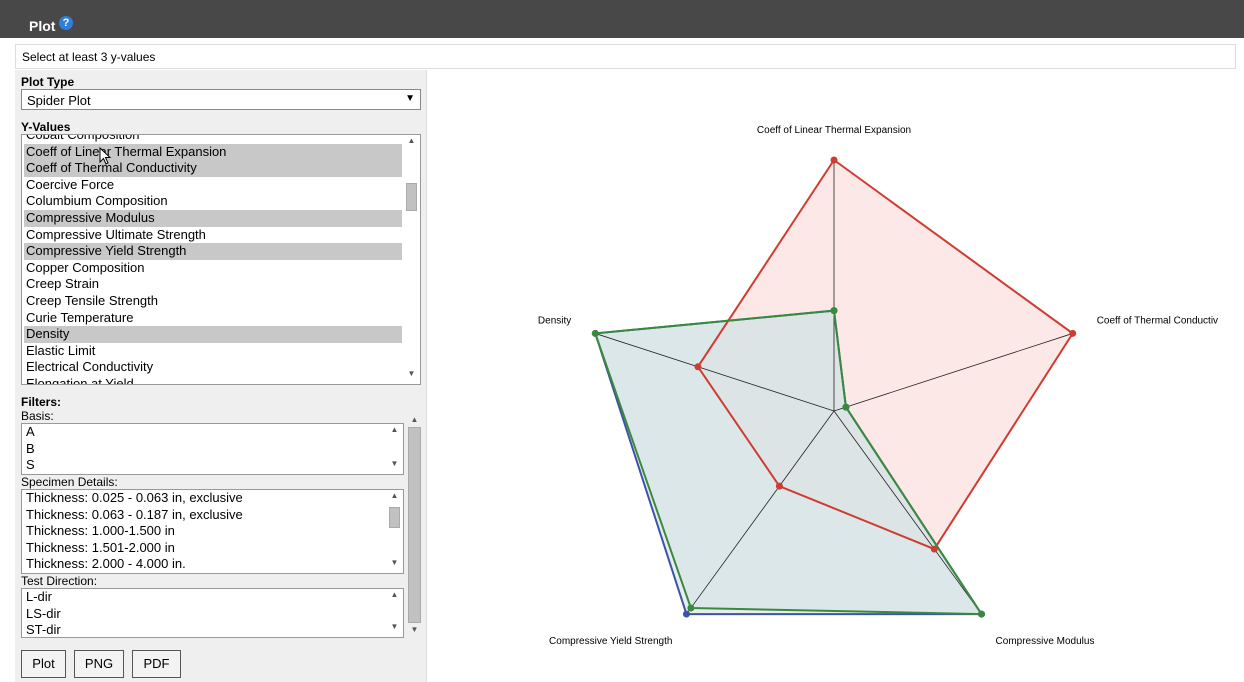 This screenshot has width=1244, height=682. Describe the element at coordinates (204, 629) in the screenshot. I see `list-item: ST-dir` at that location.